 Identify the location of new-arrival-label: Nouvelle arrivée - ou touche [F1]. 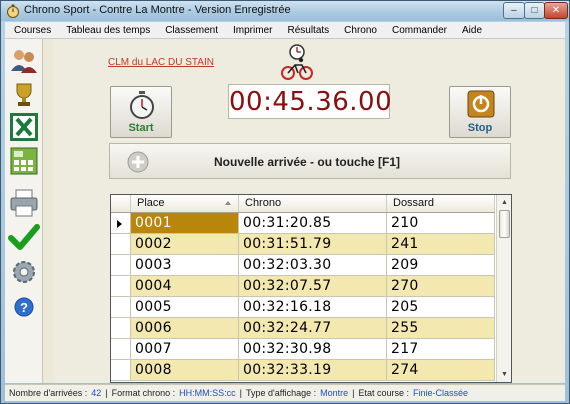
(307, 162).